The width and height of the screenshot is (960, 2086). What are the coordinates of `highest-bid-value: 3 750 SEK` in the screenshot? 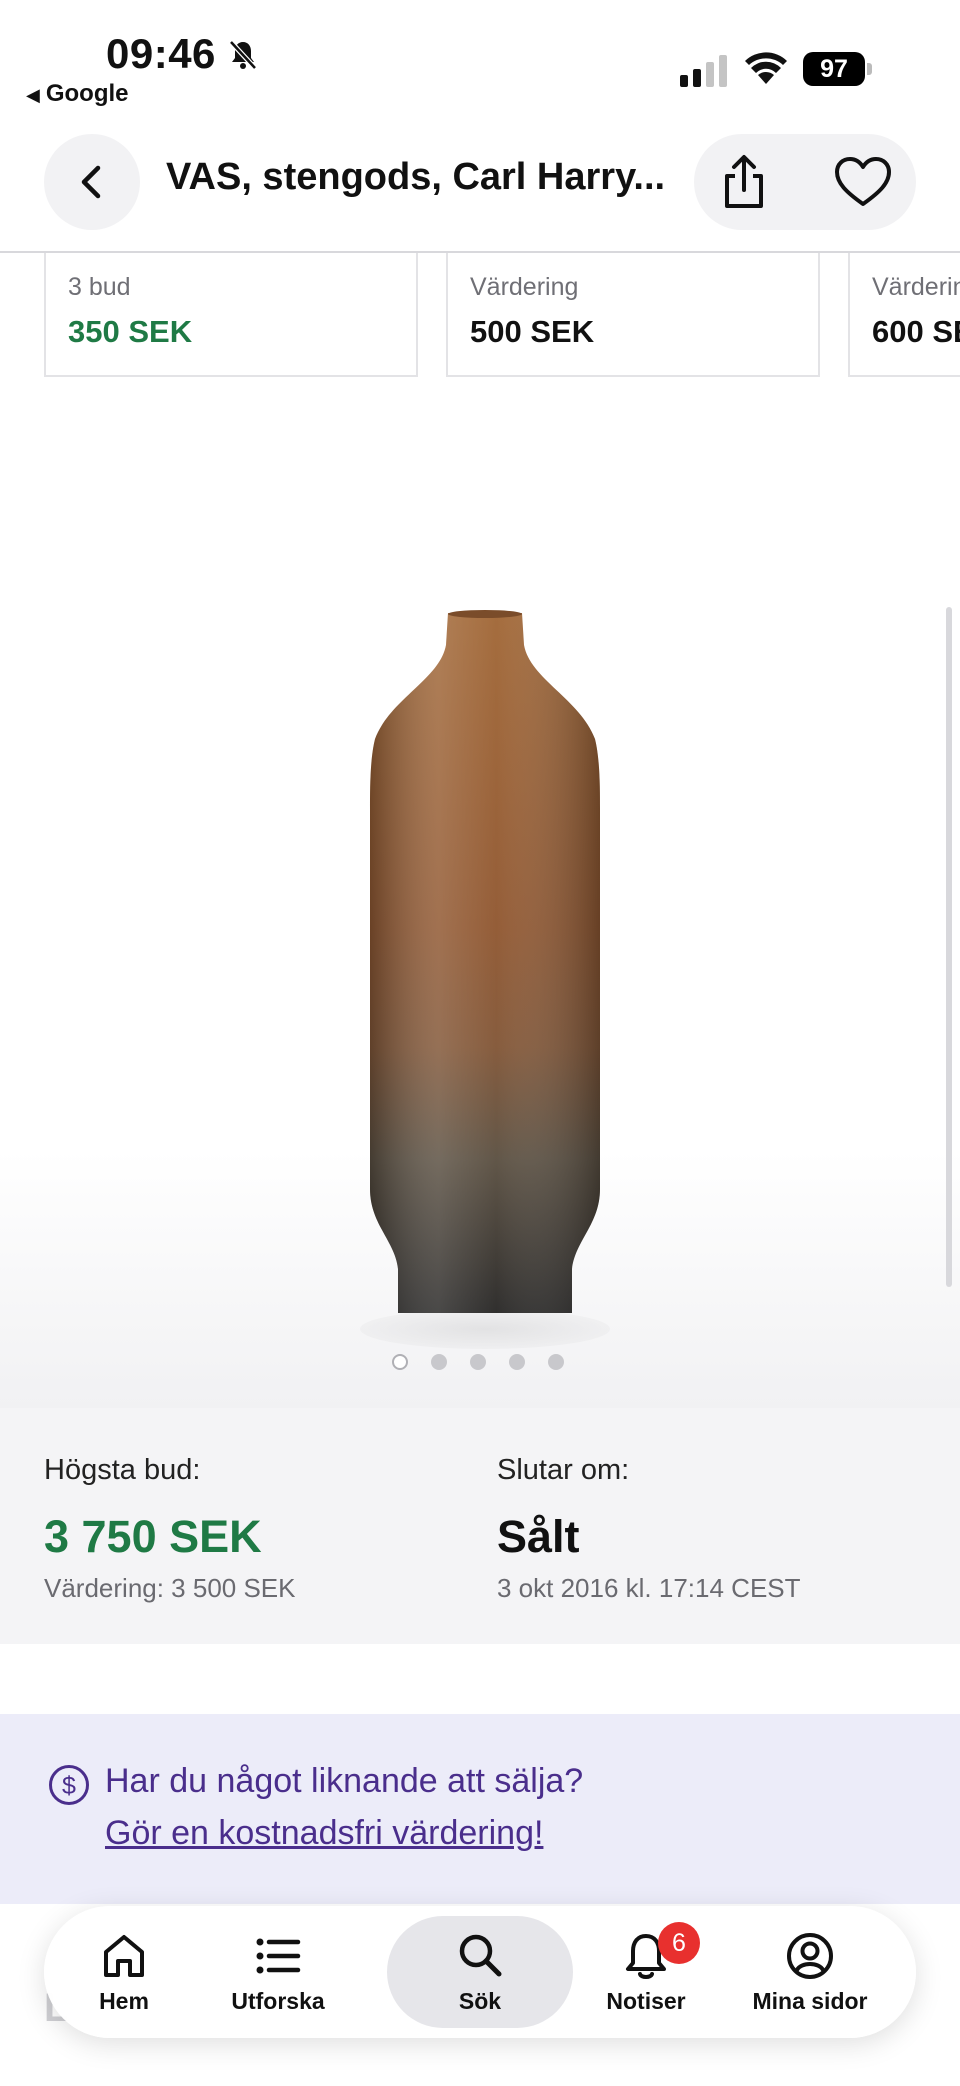 It's located at (153, 1536).